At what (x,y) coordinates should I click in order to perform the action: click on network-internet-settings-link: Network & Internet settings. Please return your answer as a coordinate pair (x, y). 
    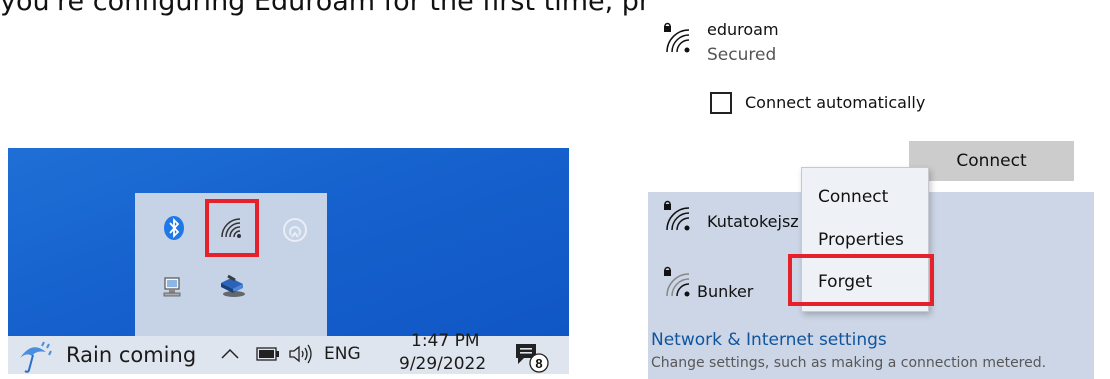
    Looking at the image, I should click on (769, 340).